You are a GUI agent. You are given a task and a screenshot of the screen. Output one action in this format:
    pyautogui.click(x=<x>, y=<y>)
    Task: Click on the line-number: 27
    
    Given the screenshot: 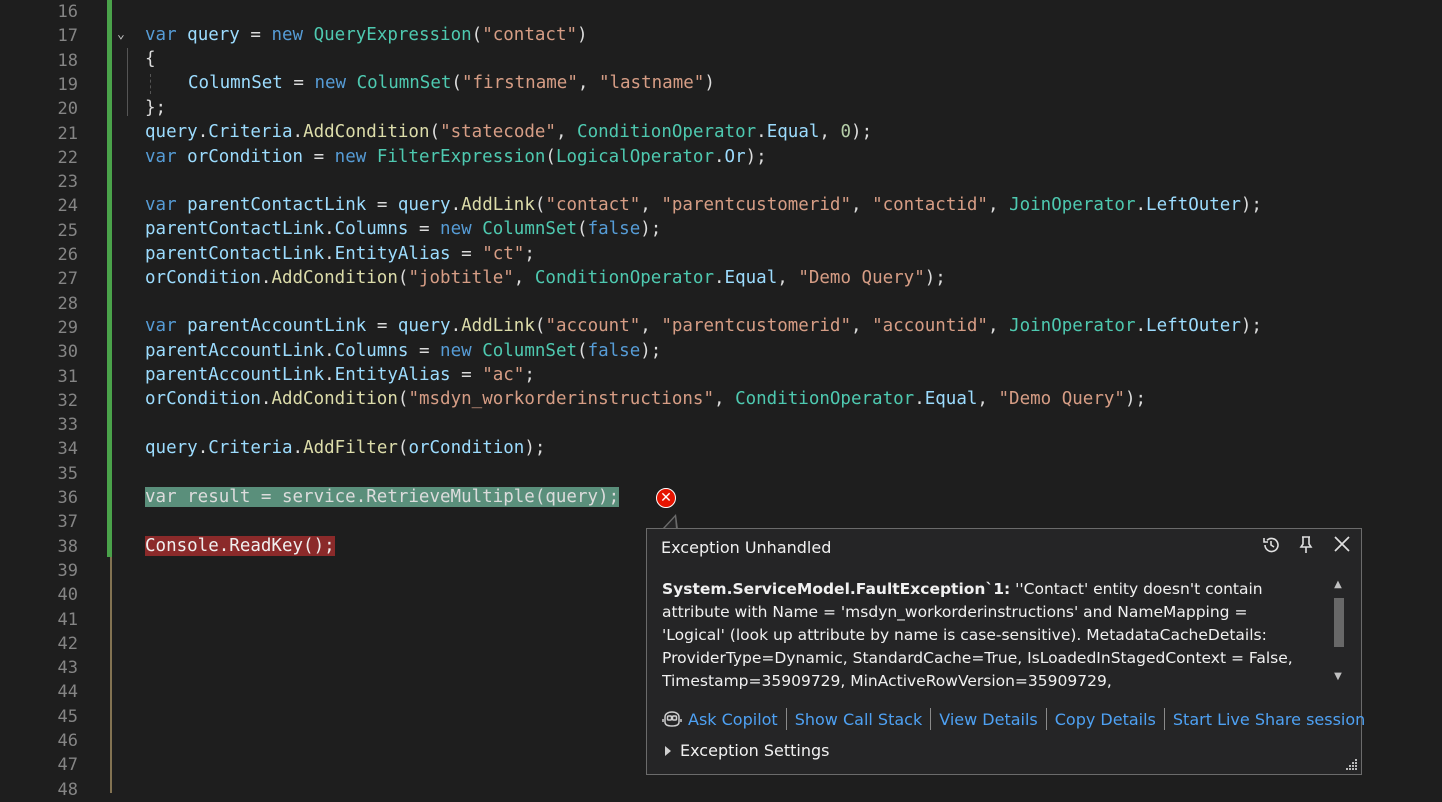 What is the action you would take?
    pyautogui.click(x=67, y=279)
    